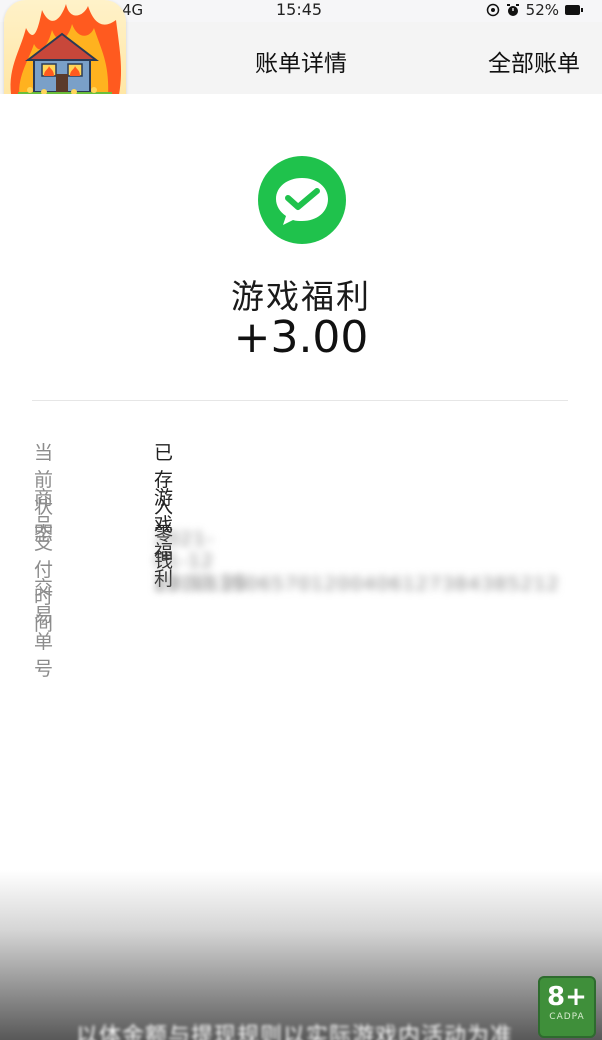 The width and height of the screenshot is (602, 1040). What do you see at coordinates (300, 400) in the screenshot?
I see `divider` at bounding box center [300, 400].